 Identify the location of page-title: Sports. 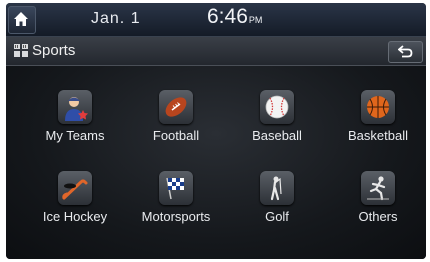
(54, 50).